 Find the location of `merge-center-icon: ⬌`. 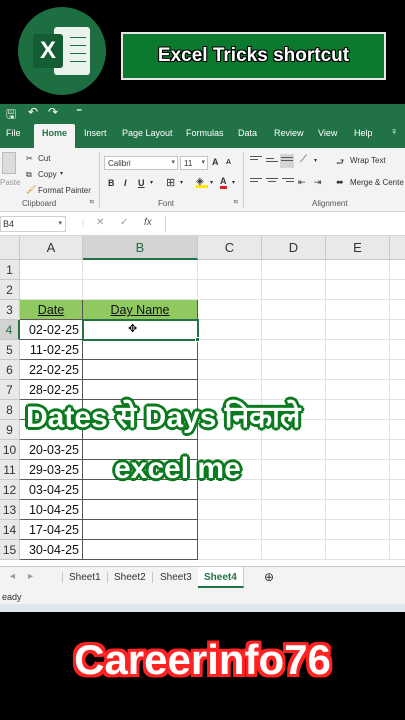

merge-center-icon: ⬌ is located at coordinates (340, 182).